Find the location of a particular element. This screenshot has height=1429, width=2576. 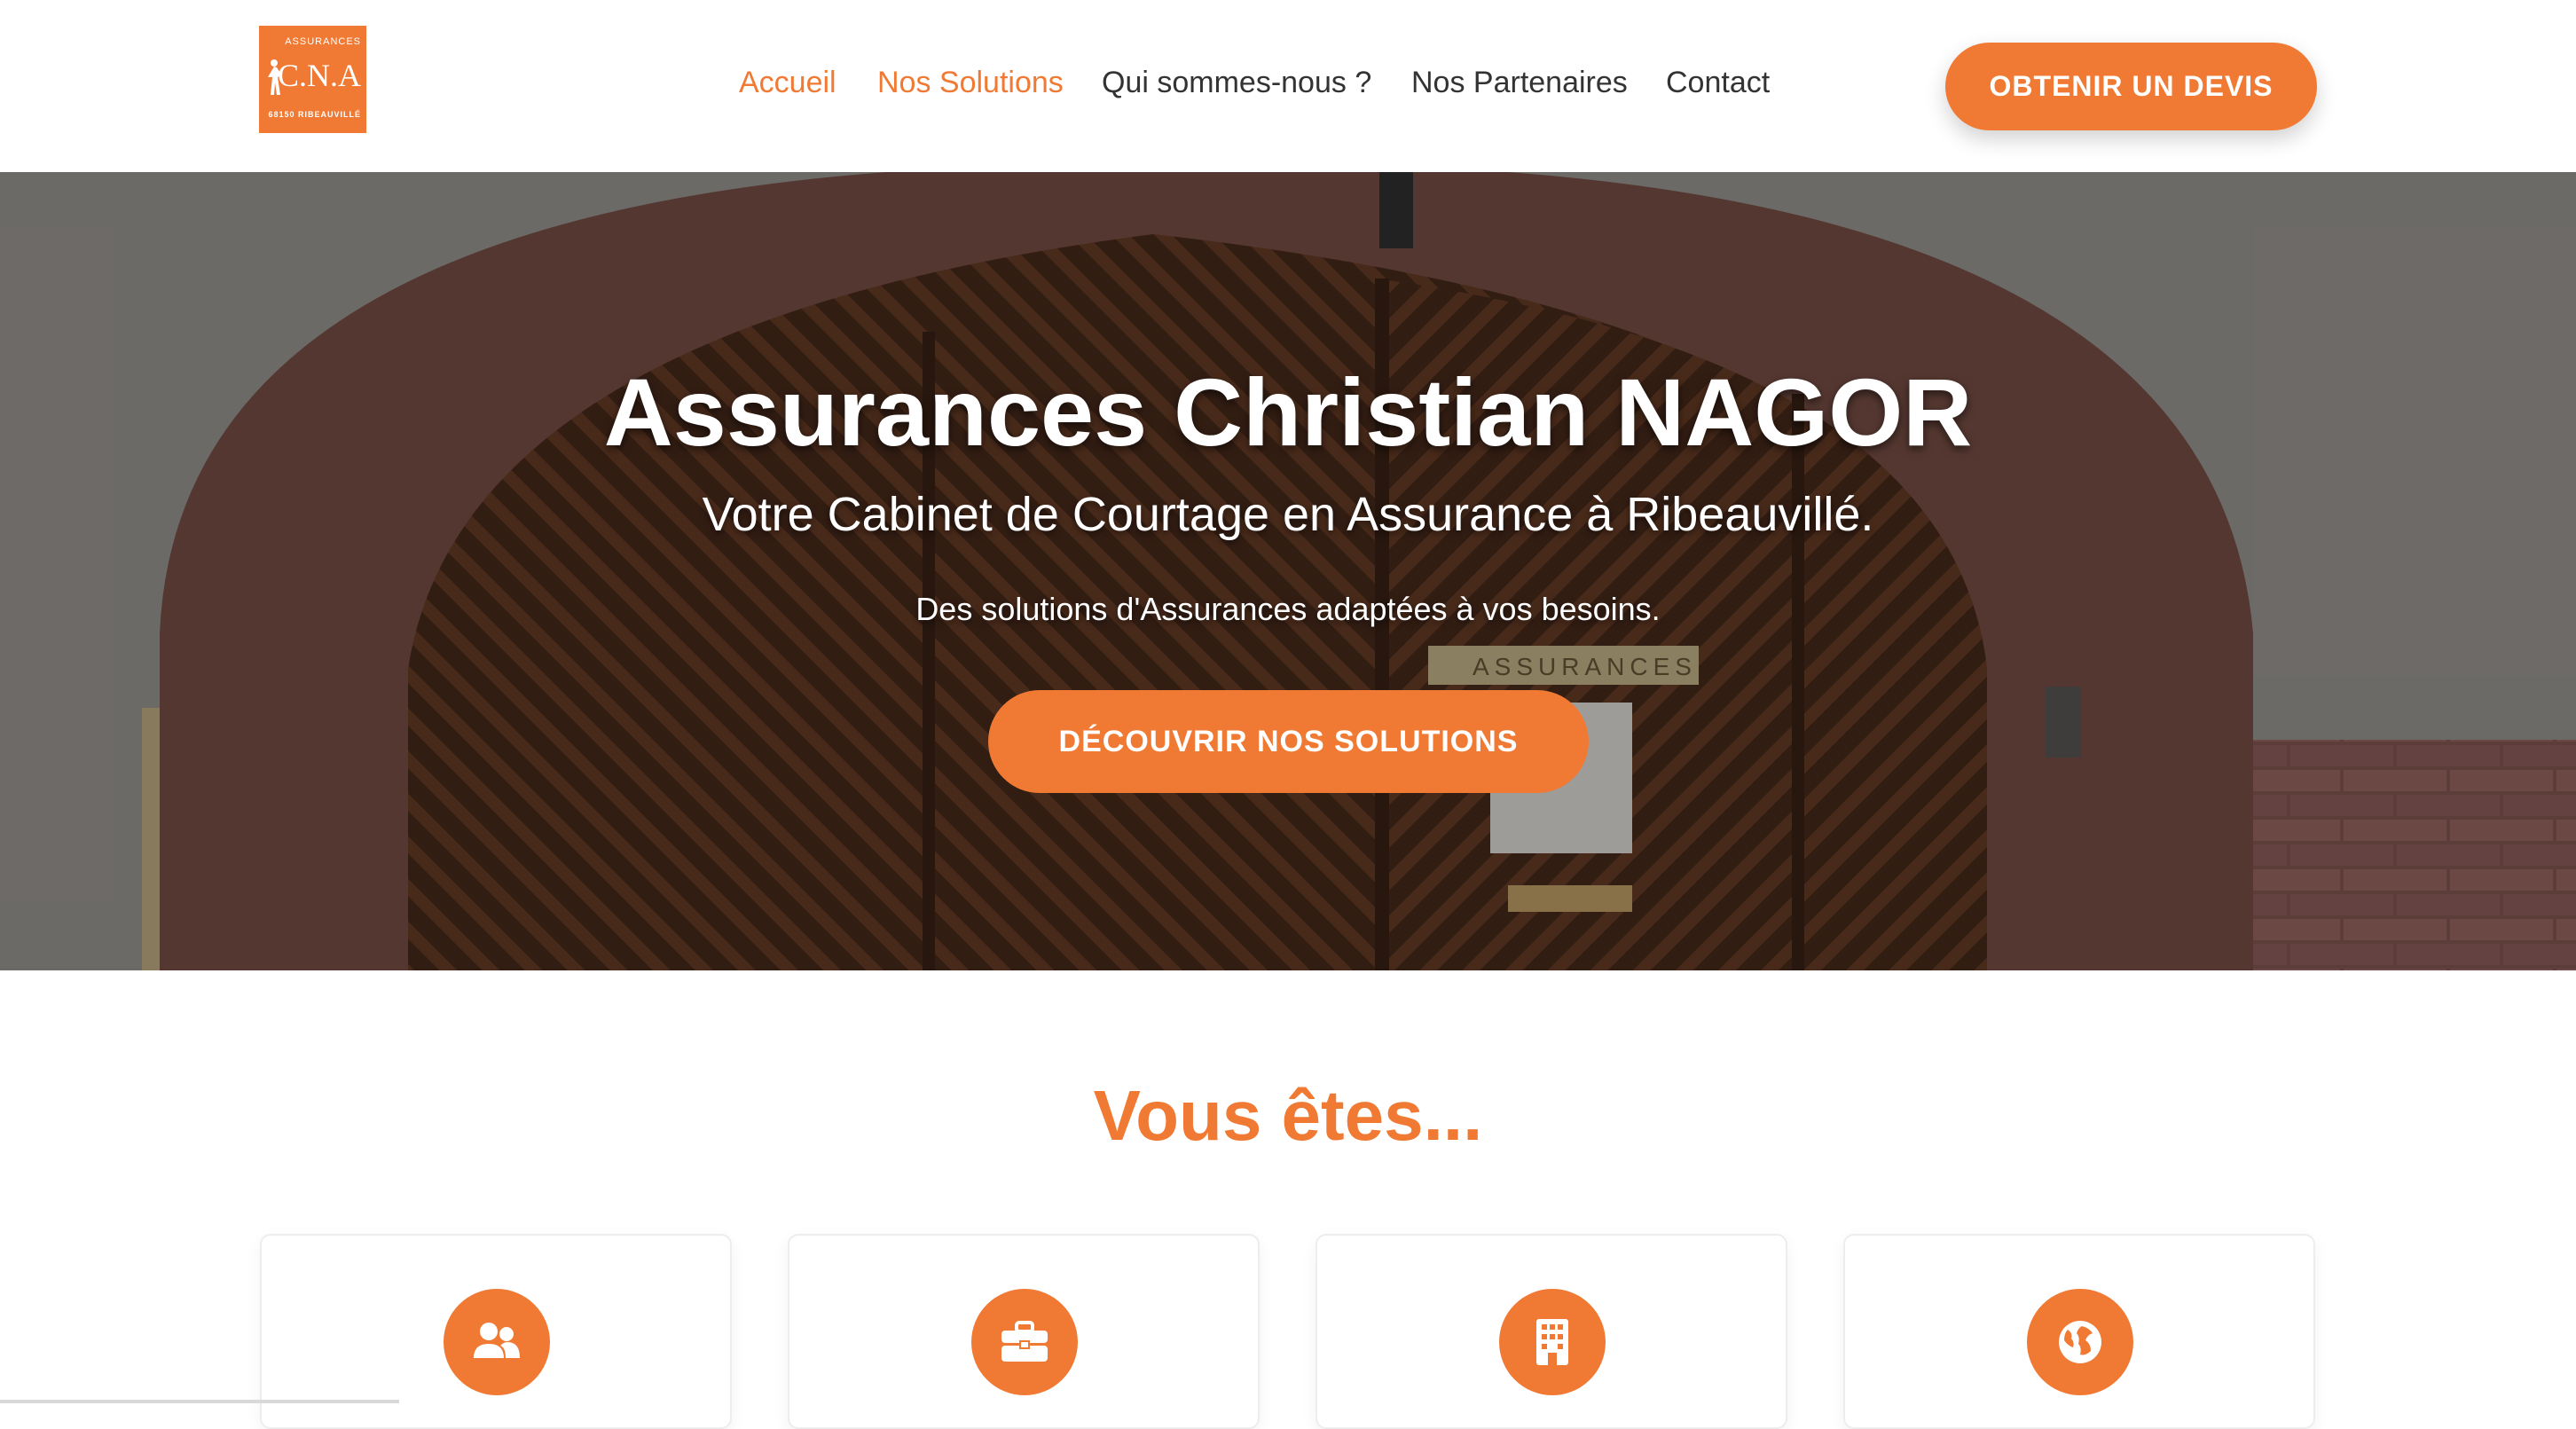

nav-nos-partenaires: Nos Partenaires is located at coordinates (1519, 83).